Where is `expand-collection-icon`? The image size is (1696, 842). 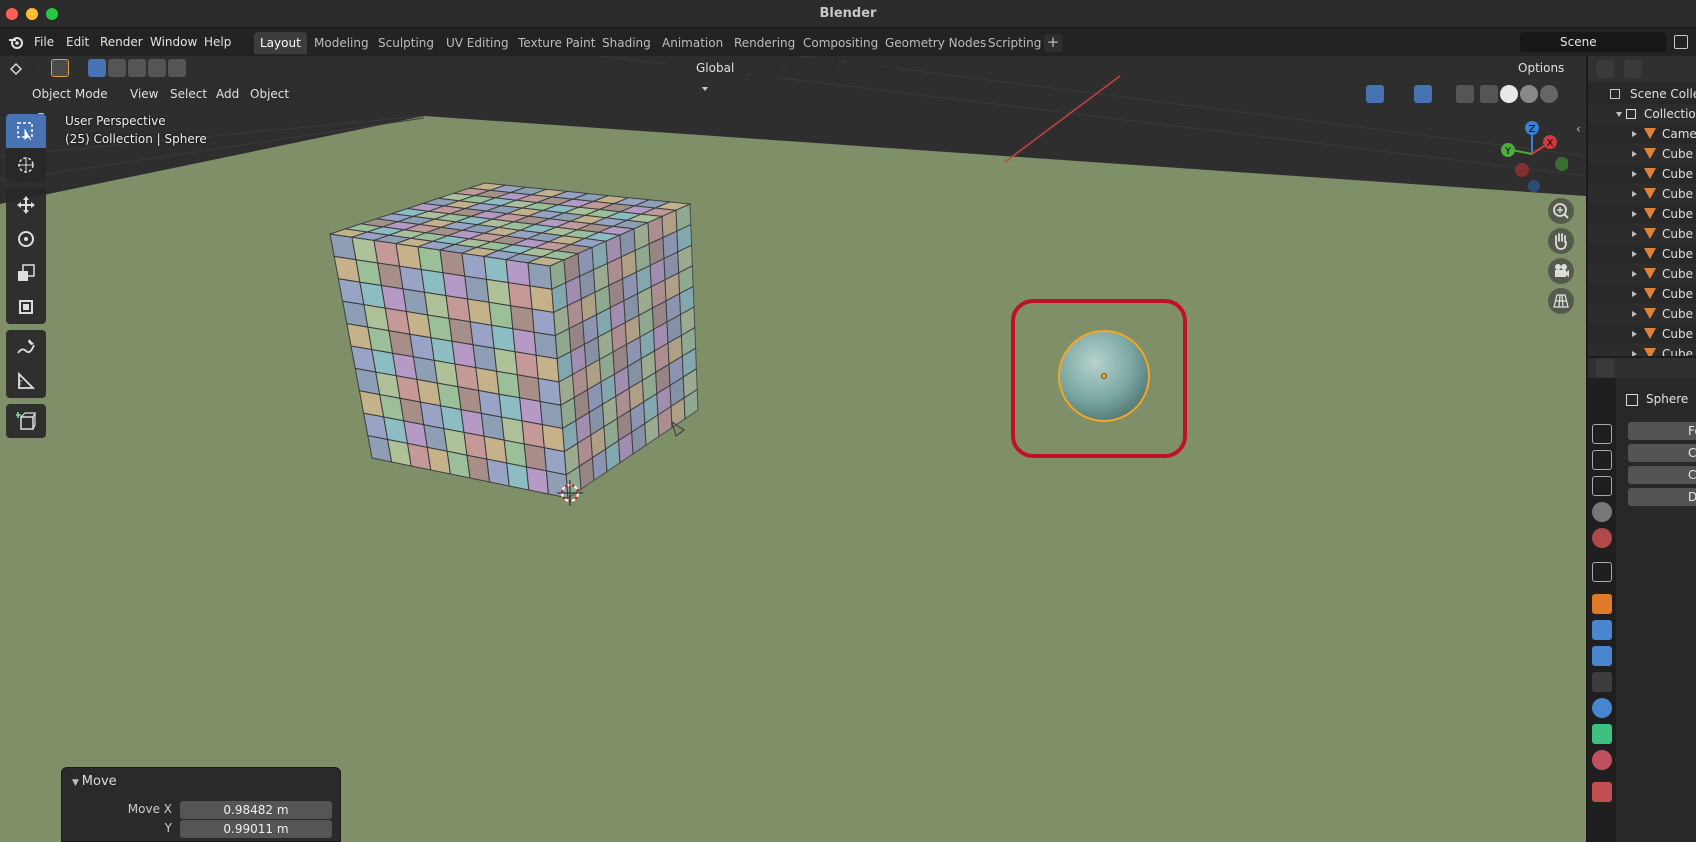
expand-collection-icon is located at coordinates (1619, 114).